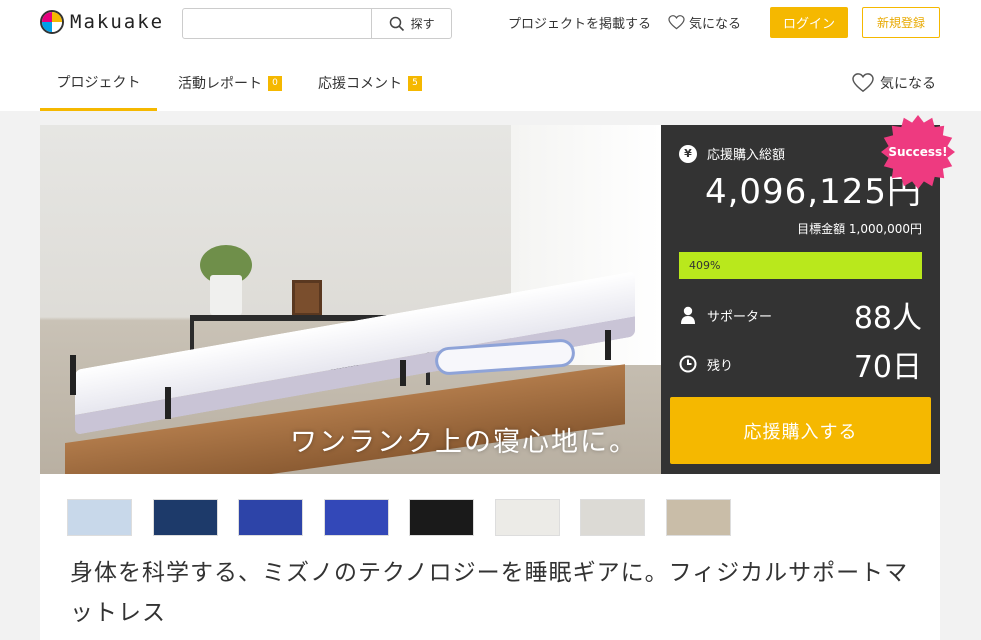  Describe the element at coordinates (489, 593) in the screenshot. I see `project-title: 身体を科学する、ミズノのテクノロジーを睡眠ギアに。フィジカルサポートマットレス` at that location.